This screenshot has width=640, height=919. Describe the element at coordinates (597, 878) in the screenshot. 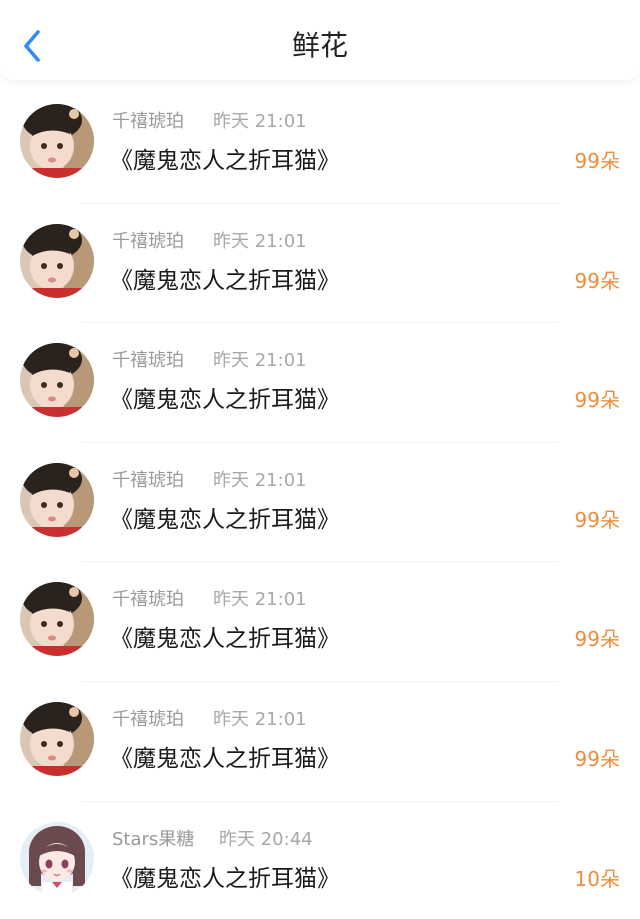

I see `flower-amount: 10朵` at that location.